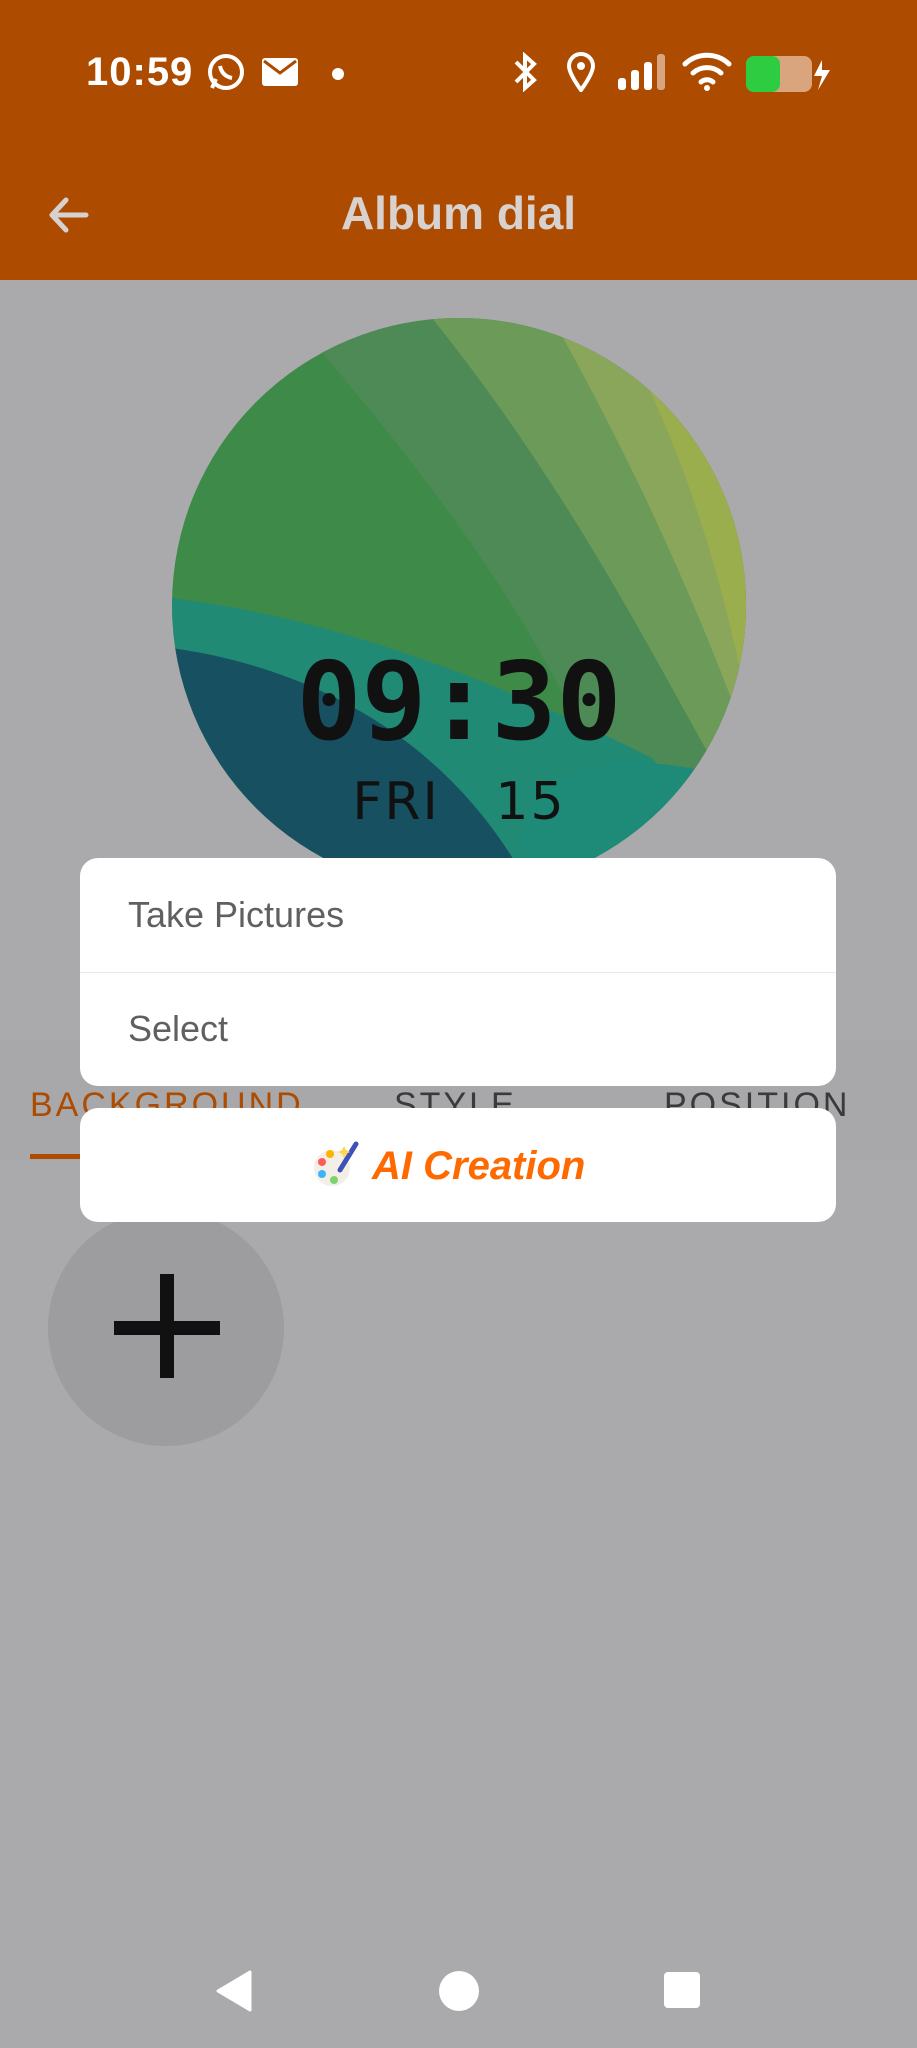  What do you see at coordinates (581, 72) in the screenshot?
I see `location-icon` at bounding box center [581, 72].